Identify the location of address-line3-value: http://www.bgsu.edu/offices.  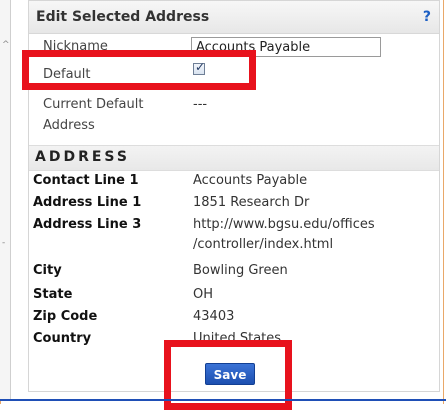
(284, 224).